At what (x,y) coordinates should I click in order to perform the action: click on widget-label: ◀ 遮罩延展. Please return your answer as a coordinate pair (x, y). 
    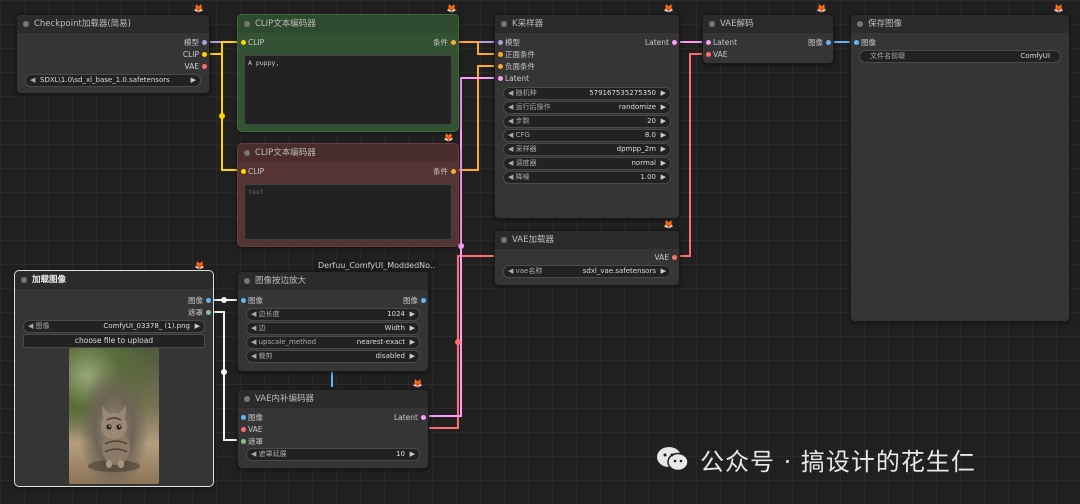
    Looking at the image, I should click on (269, 454).